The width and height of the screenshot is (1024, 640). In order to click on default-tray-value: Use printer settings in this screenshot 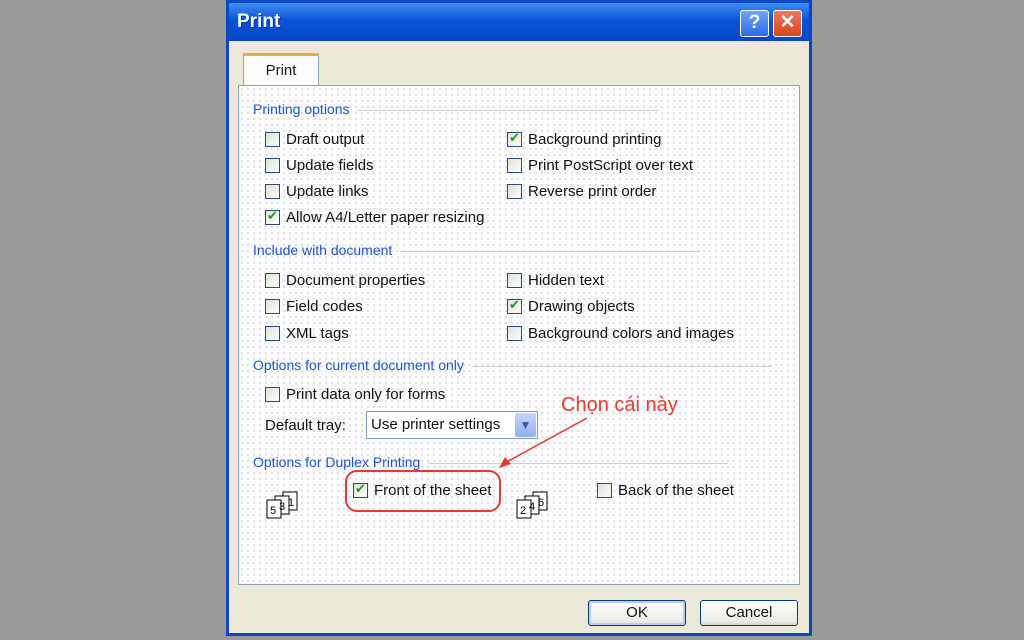, I will do `click(436, 424)`.